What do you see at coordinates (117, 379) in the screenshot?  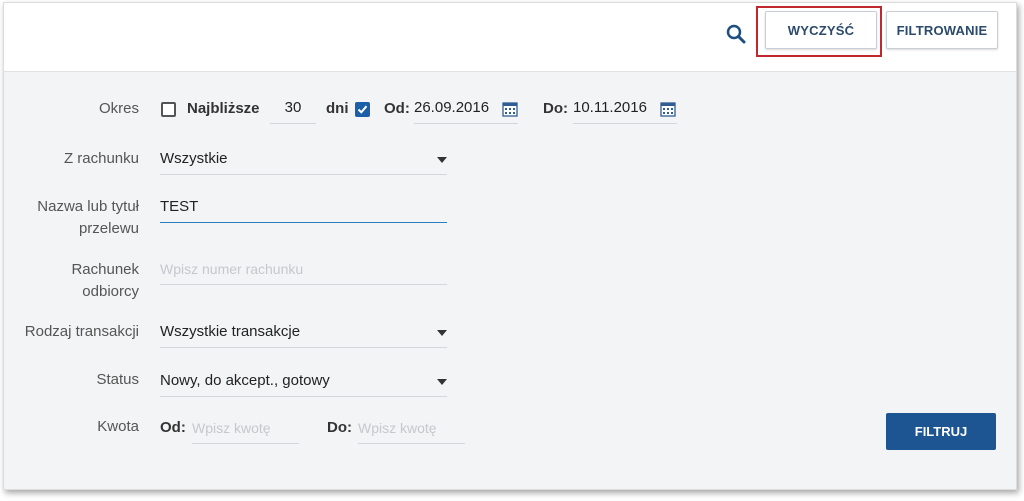 I see `status-label: Status` at bounding box center [117, 379].